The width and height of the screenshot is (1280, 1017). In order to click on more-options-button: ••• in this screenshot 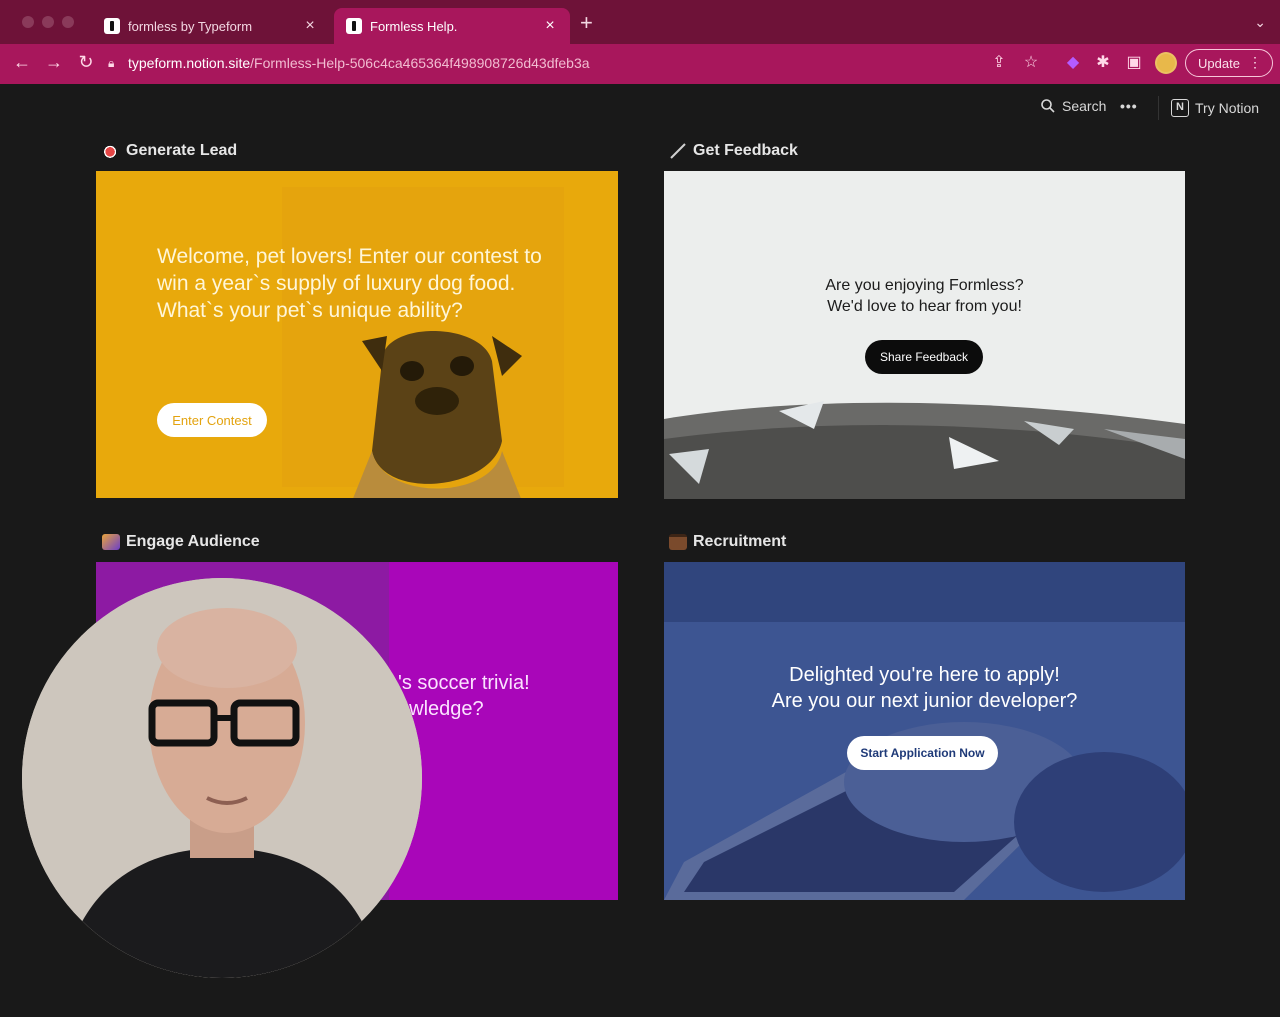, I will do `click(1129, 106)`.